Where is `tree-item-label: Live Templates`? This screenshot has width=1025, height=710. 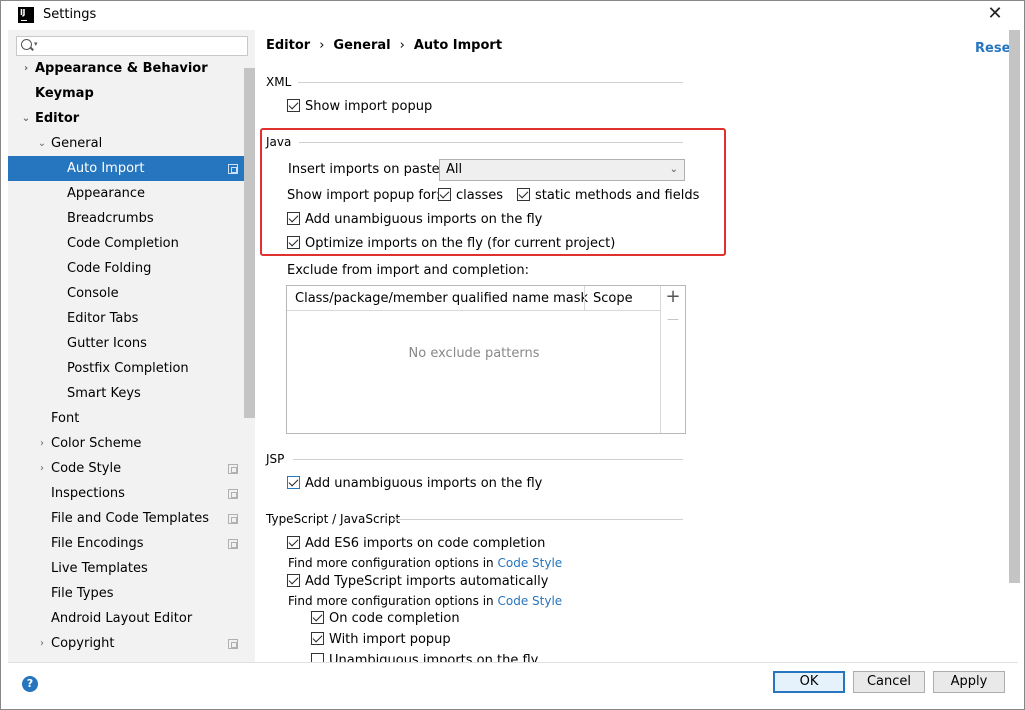
tree-item-label: Live Templates is located at coordinates (99, 568).